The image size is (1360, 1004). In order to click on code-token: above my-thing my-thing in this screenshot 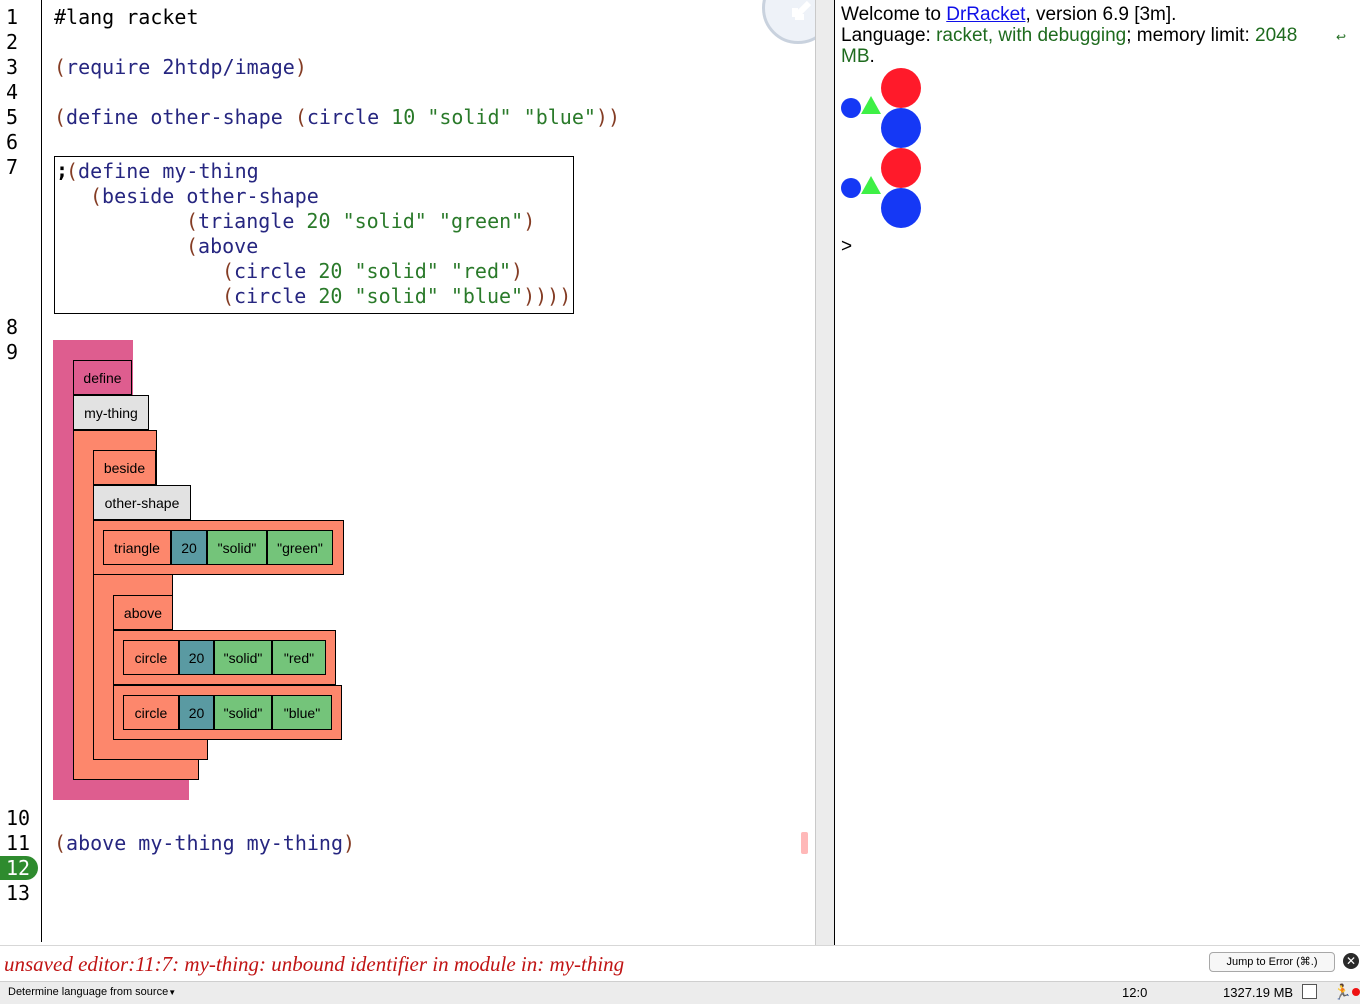, I will do `click(204, 843)`.